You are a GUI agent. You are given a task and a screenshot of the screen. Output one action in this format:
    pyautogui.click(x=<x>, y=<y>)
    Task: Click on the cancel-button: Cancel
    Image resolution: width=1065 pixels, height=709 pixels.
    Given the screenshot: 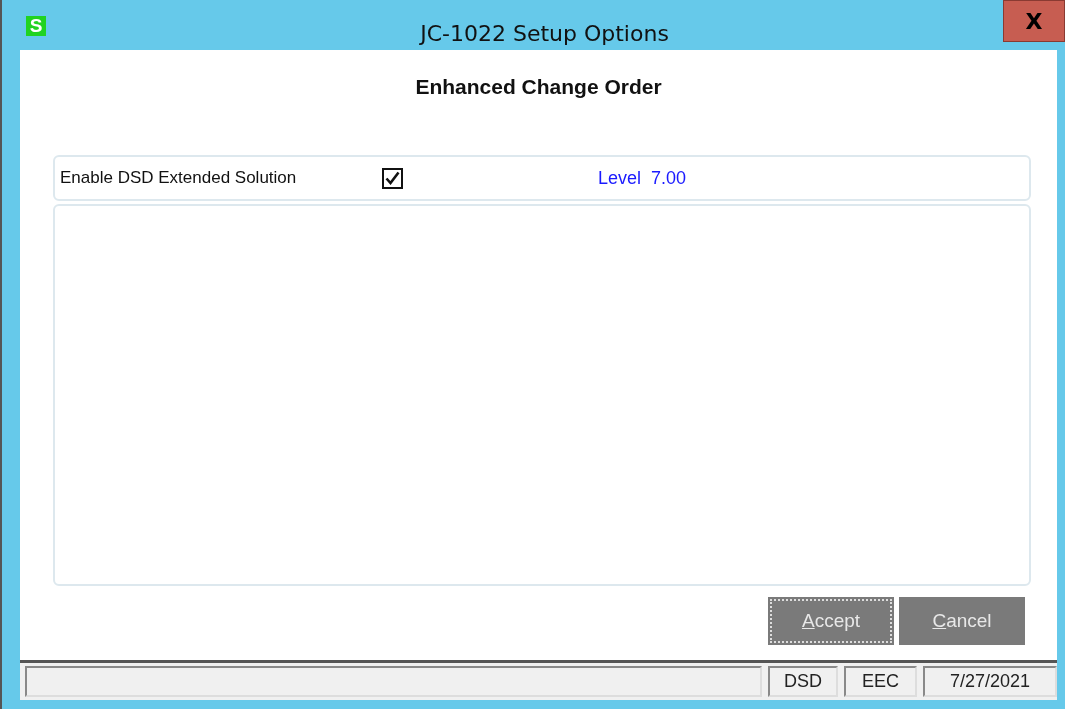 What is the action you would take?
    pyautogui.click(x=962, y=621)
    